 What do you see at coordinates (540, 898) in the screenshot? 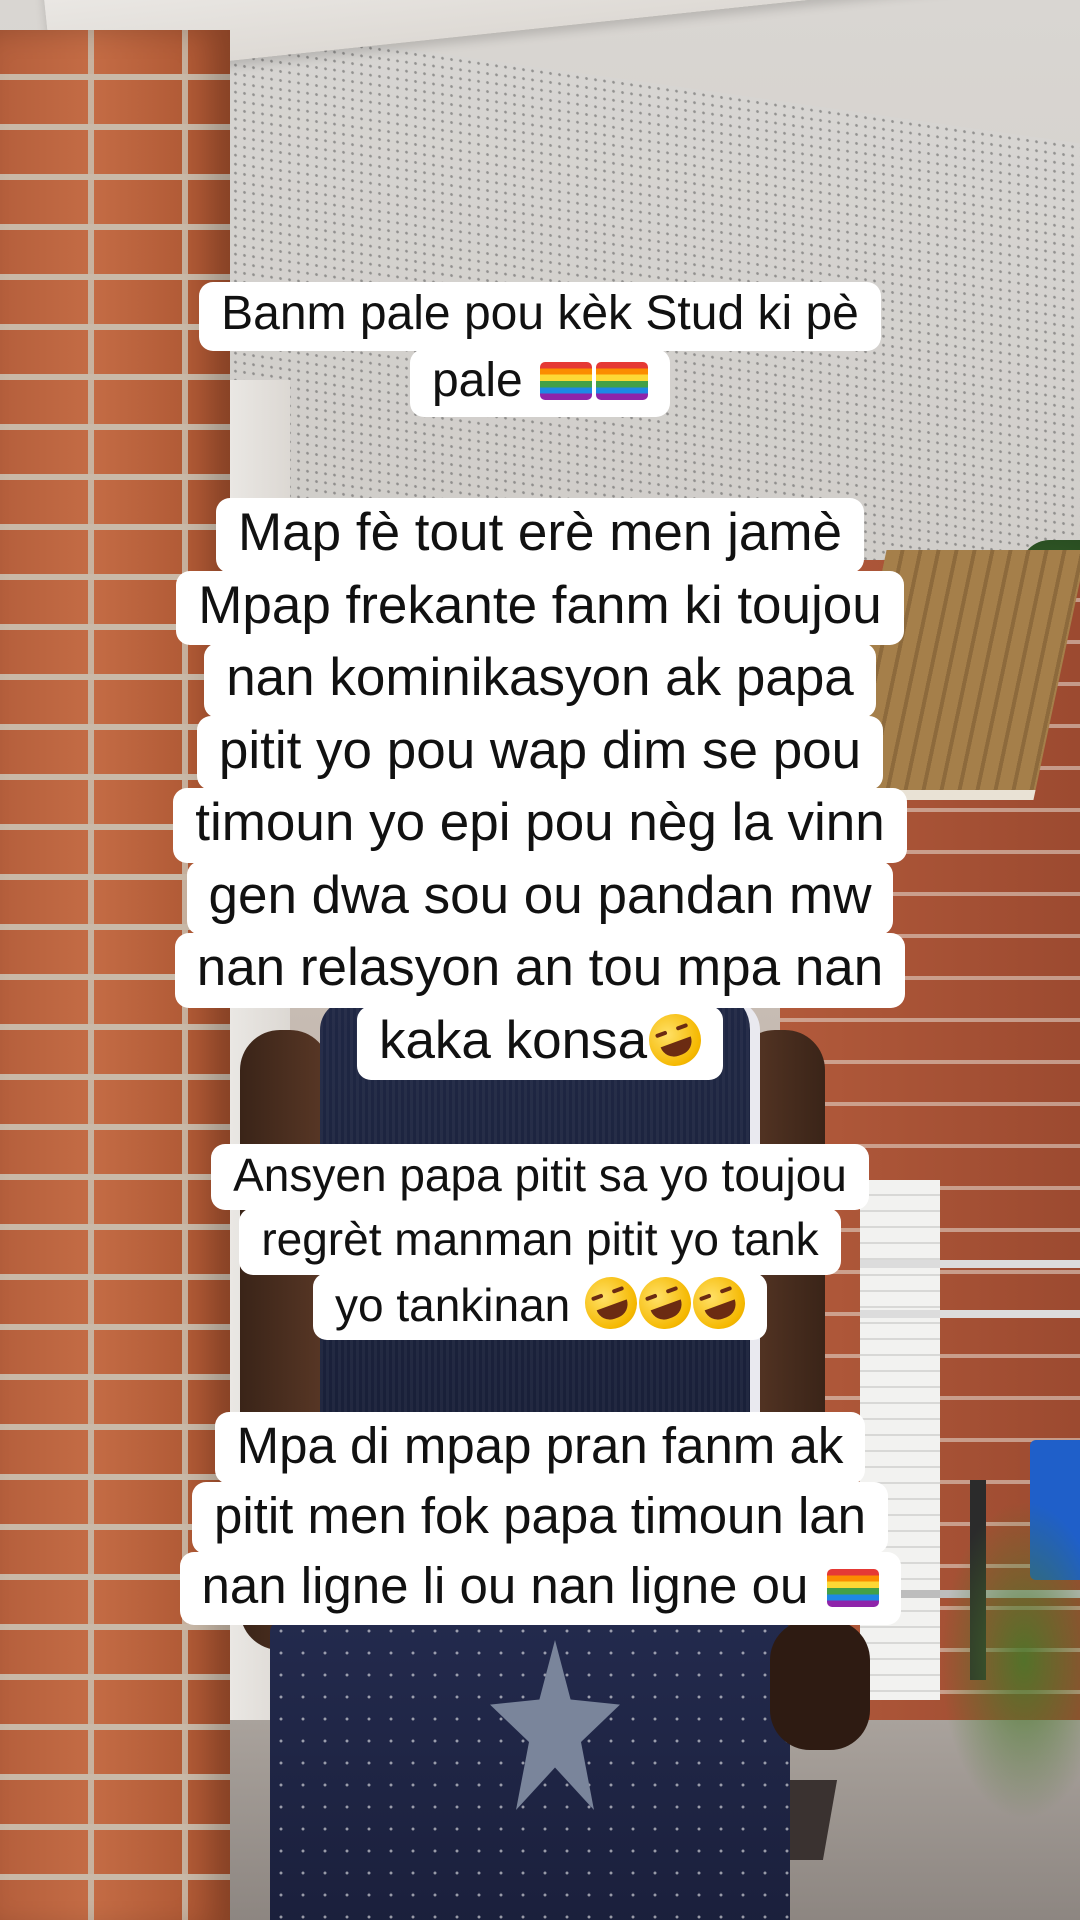
I see `caption-line: gen dwa sou ou pandan mw` at bounding box center [540, 898].